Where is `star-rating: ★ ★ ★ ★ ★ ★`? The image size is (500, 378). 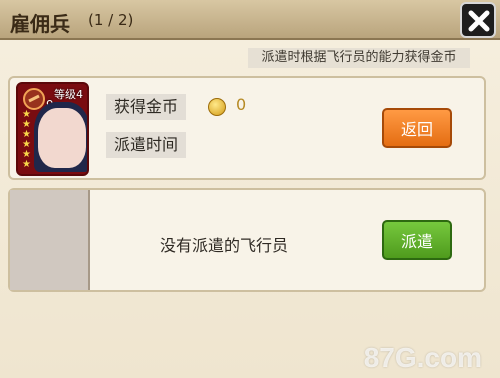 star-rating: ★ ★ ★ ★ ★ ★ is located at coordinates (26, 139).